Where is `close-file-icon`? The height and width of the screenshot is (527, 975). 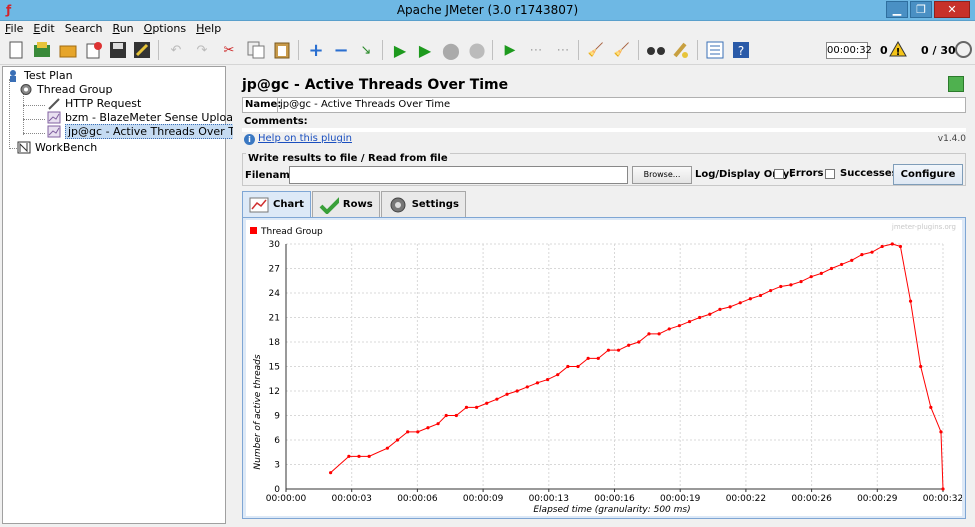
close-file-icon is located at coordinates (94, 50).